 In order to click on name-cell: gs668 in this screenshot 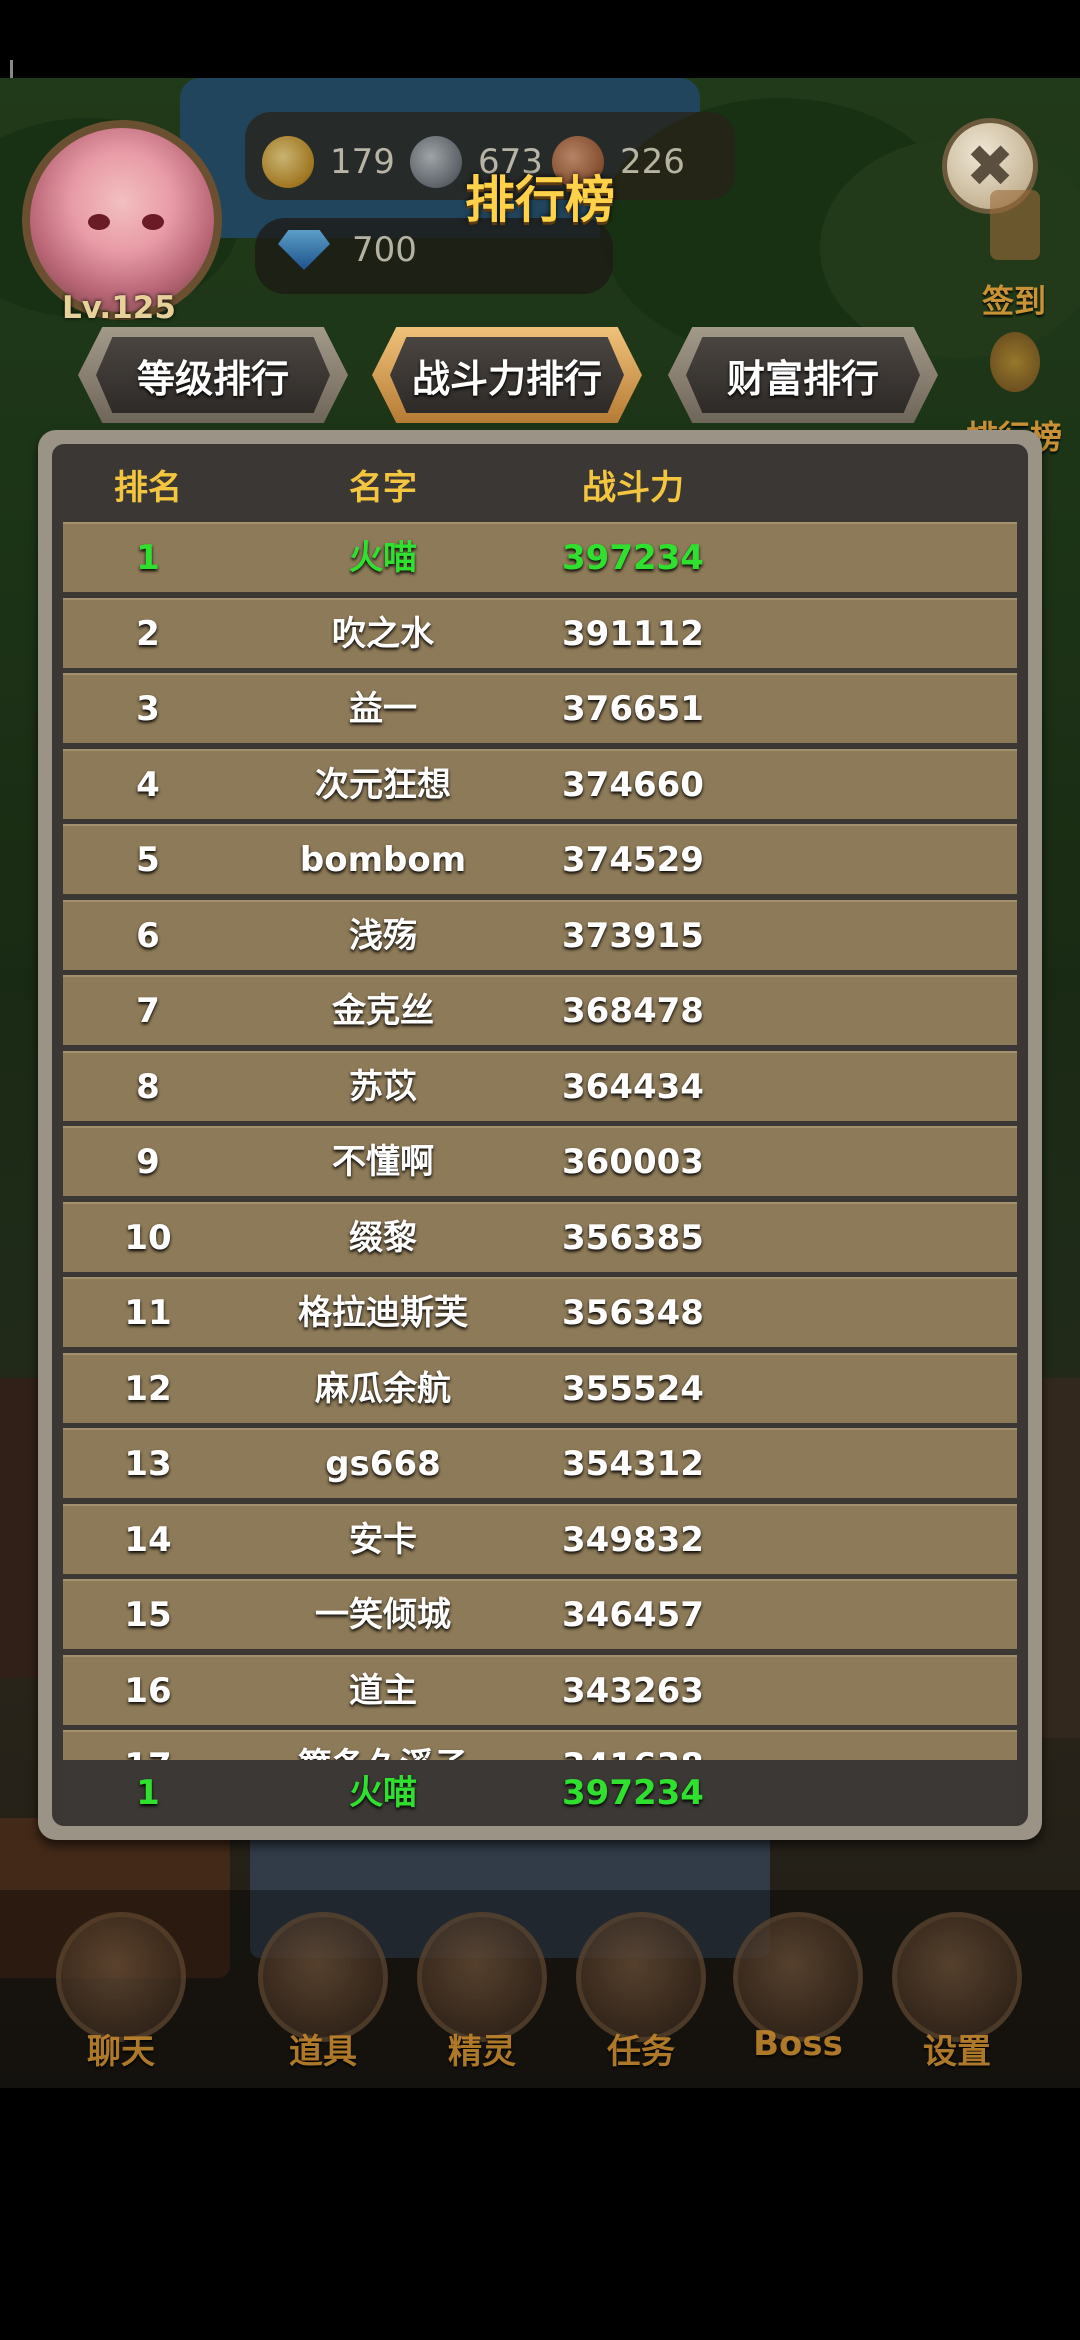, I will do `click(383, 1464)`.